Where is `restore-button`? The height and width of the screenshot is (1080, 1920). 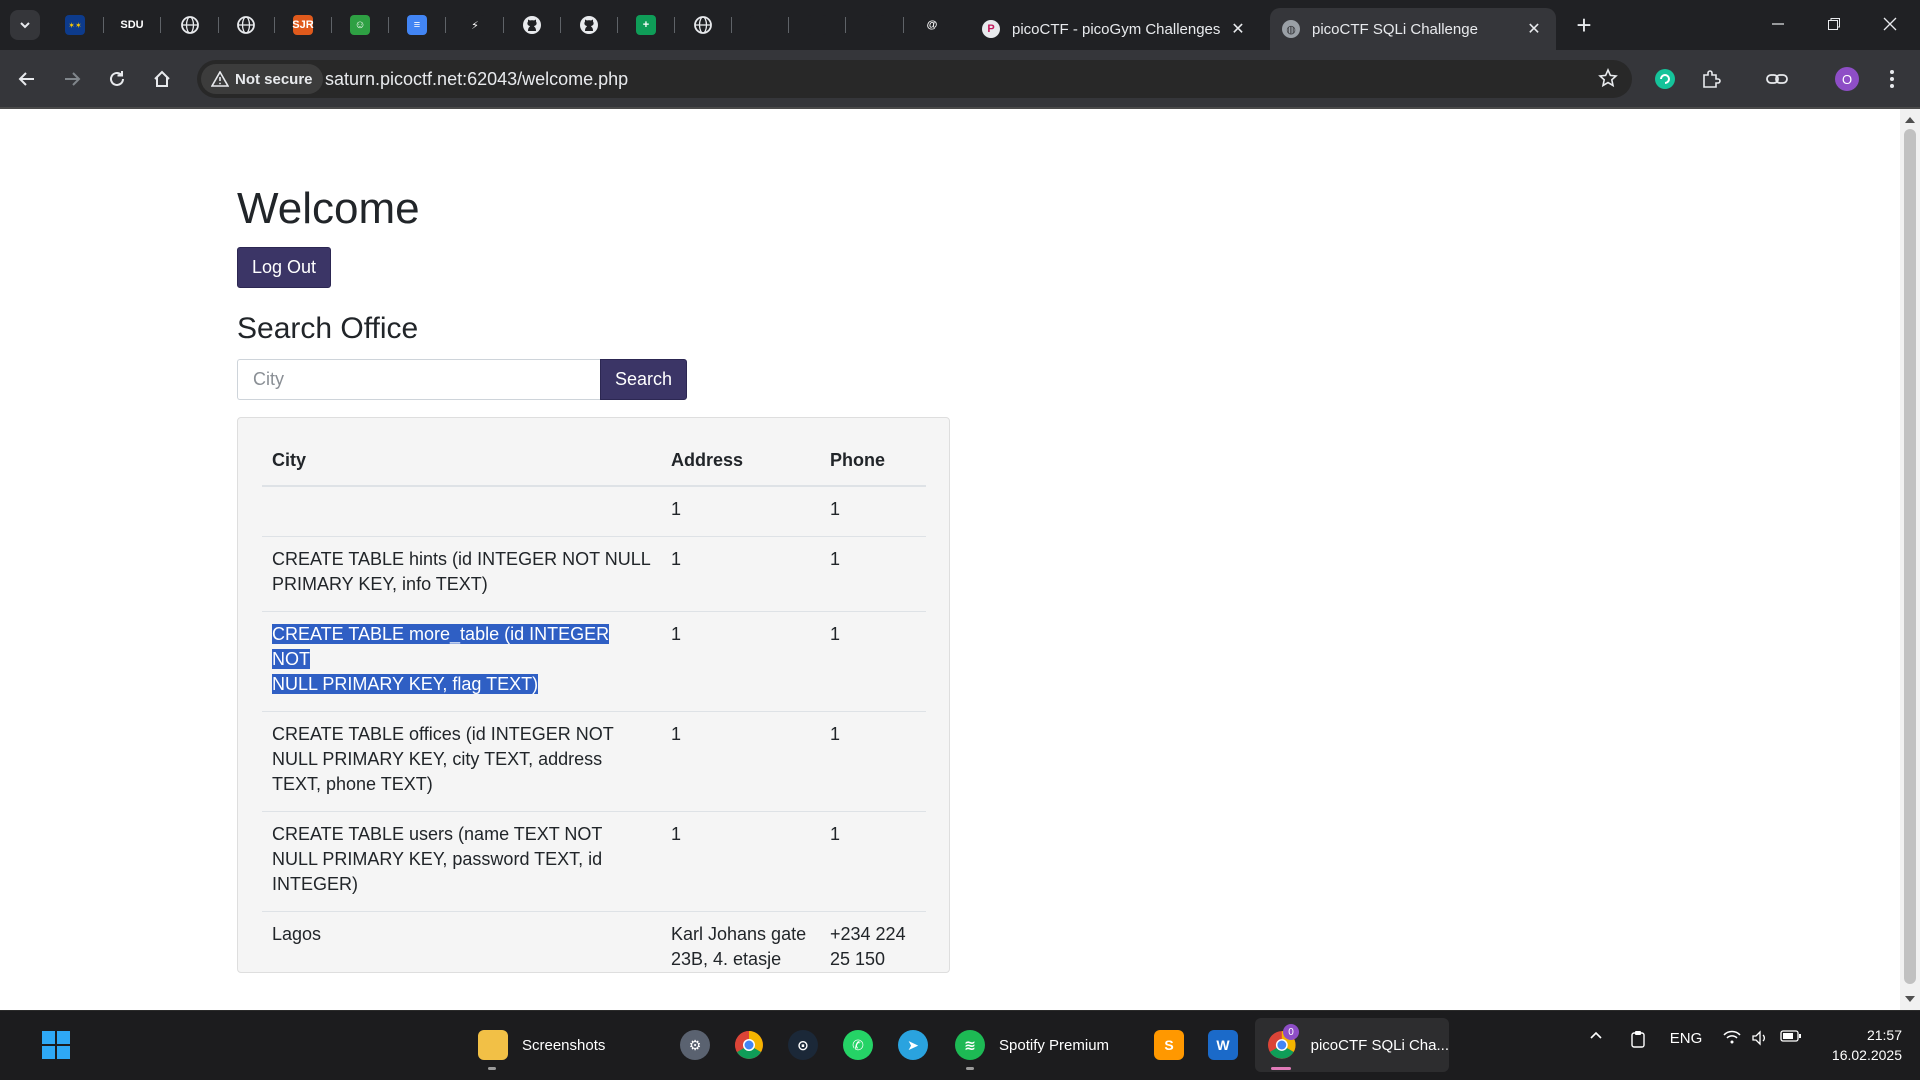
restore-button is located at coordinates (1834, 24).